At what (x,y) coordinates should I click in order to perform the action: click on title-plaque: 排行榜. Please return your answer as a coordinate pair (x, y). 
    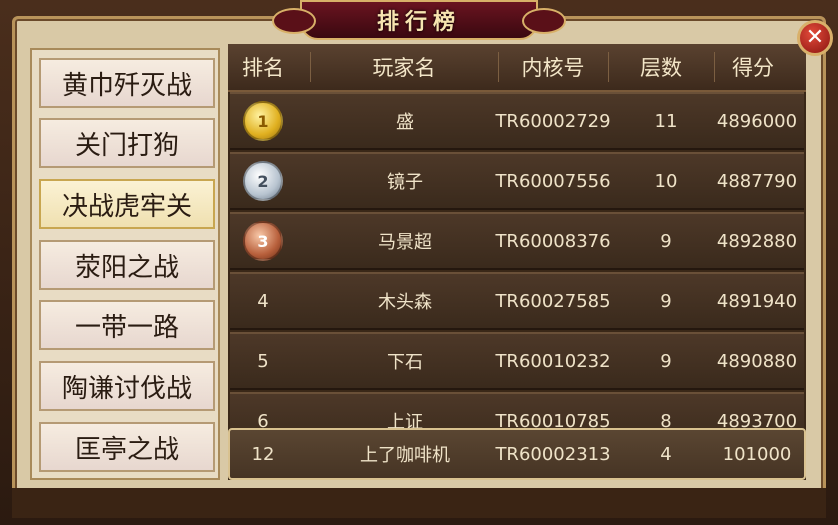
    Looking at the image, I should click on (419, 20).